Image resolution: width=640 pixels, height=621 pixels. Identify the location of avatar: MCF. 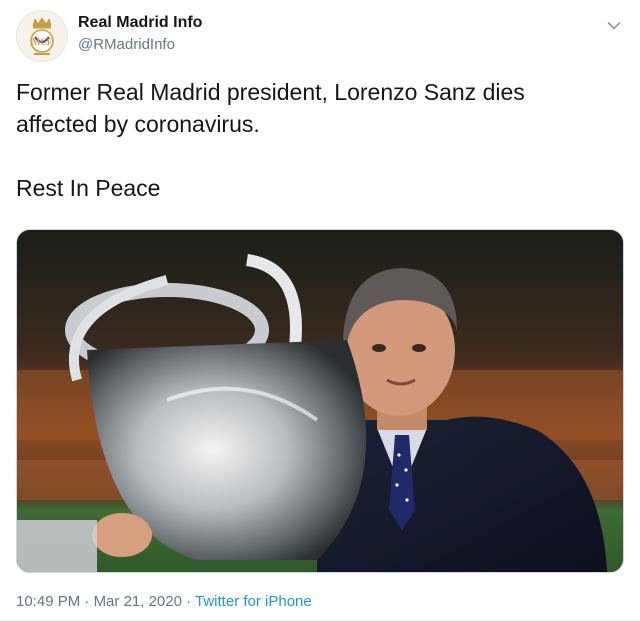
(42, 36).